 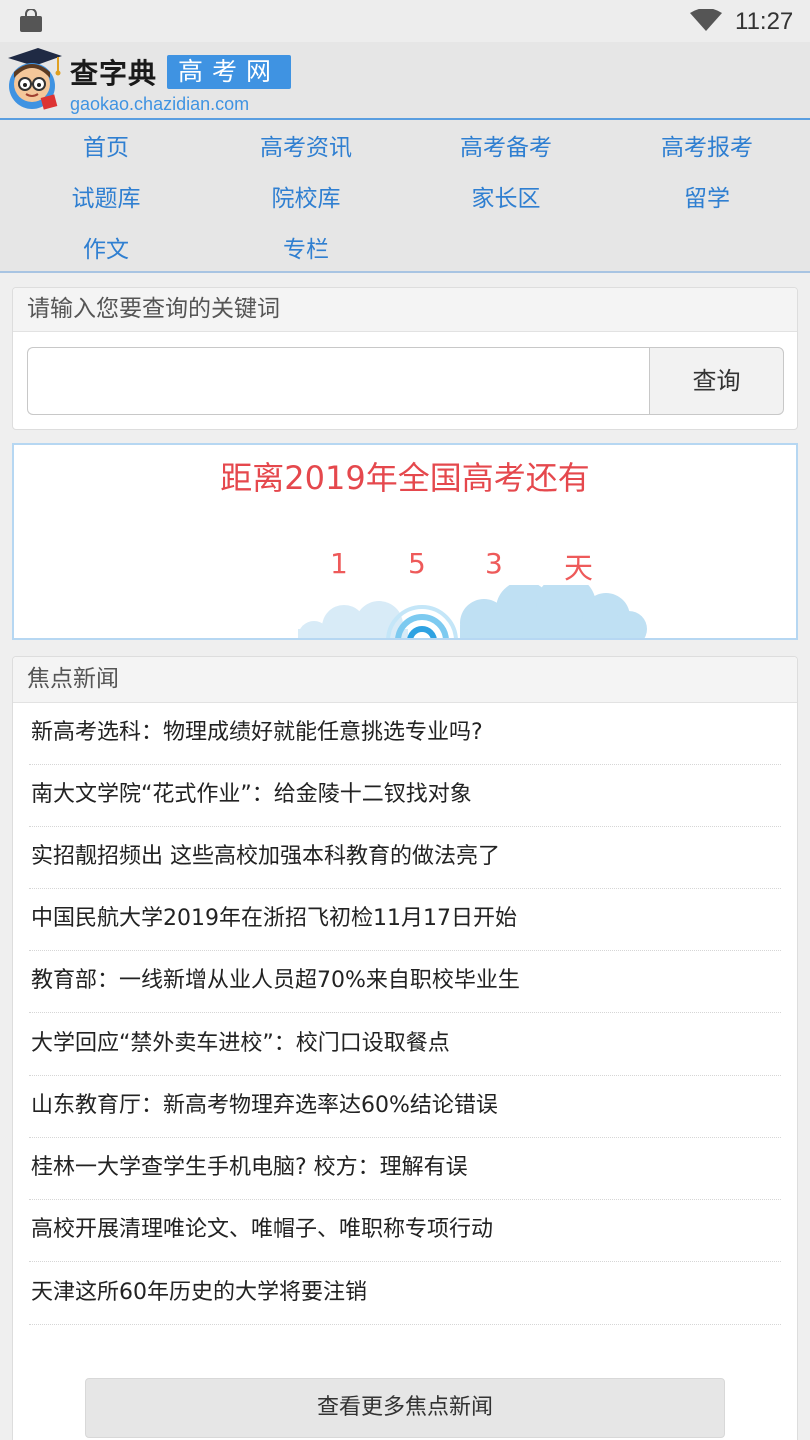 What do you see at coordinates (306, 145) in the screenshot?
I see `nav-item-news: 高考资讯` at bounding box center [306, 145].